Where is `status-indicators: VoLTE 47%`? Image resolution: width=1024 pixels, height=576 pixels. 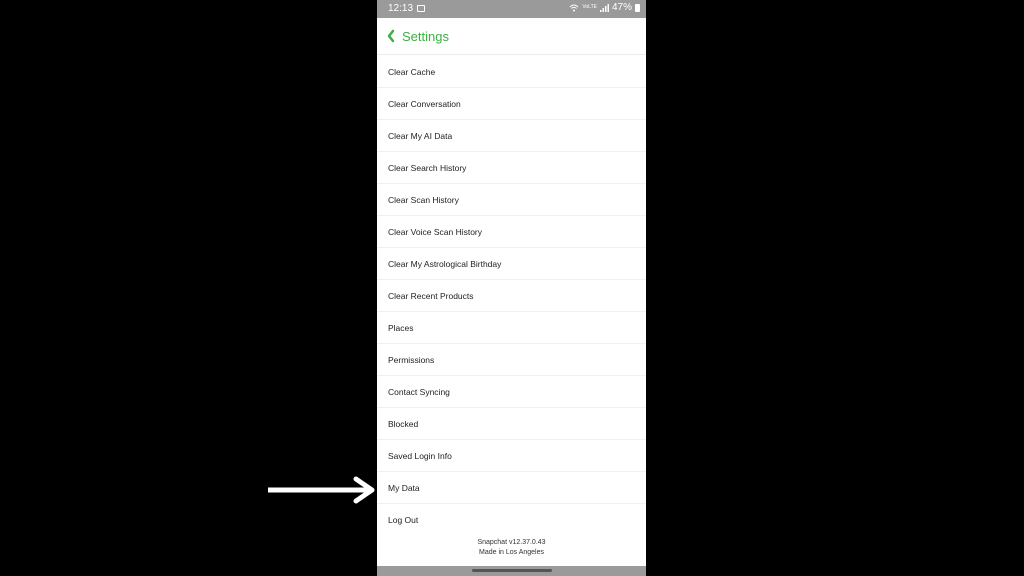
status-indicators: VoLTE 47% is located at coordinates (604, 7).